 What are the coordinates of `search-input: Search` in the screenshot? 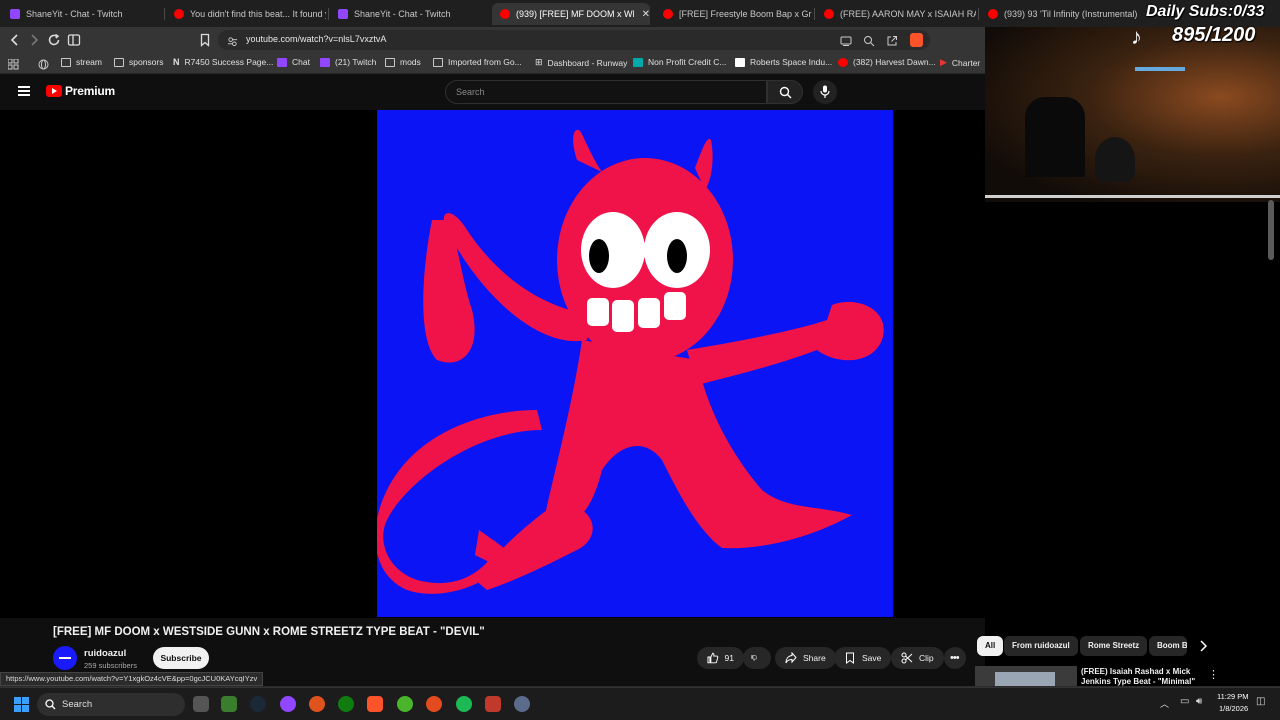 It's located at (606, 92).